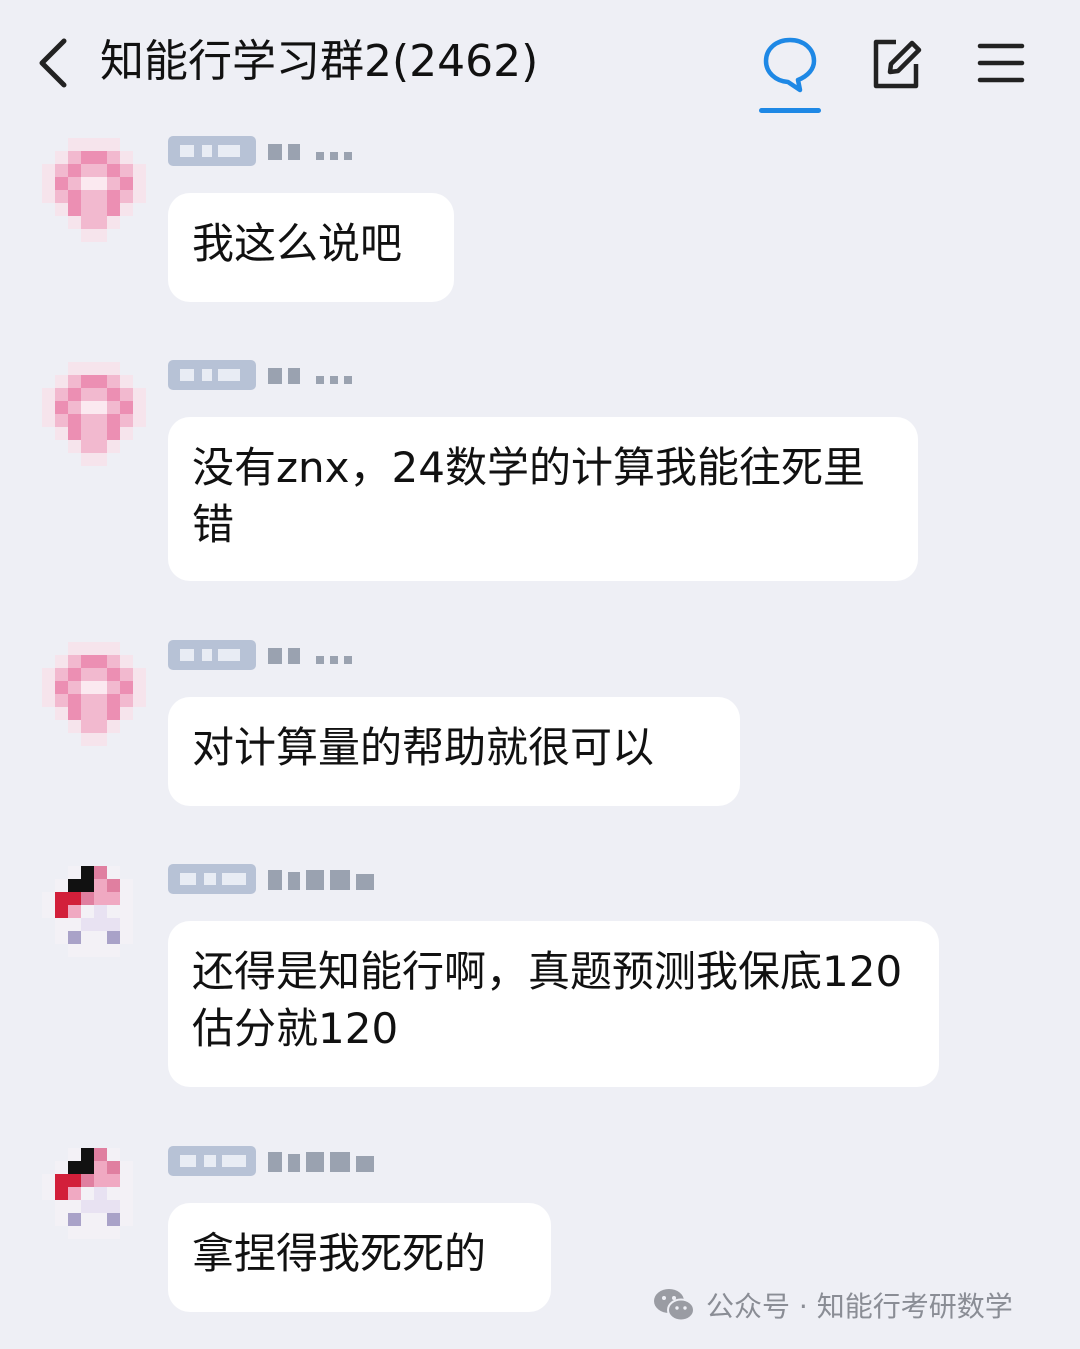 This screenshot has width=1080, height=1349. I want to click on chat-tab-button, so click(790, 64).